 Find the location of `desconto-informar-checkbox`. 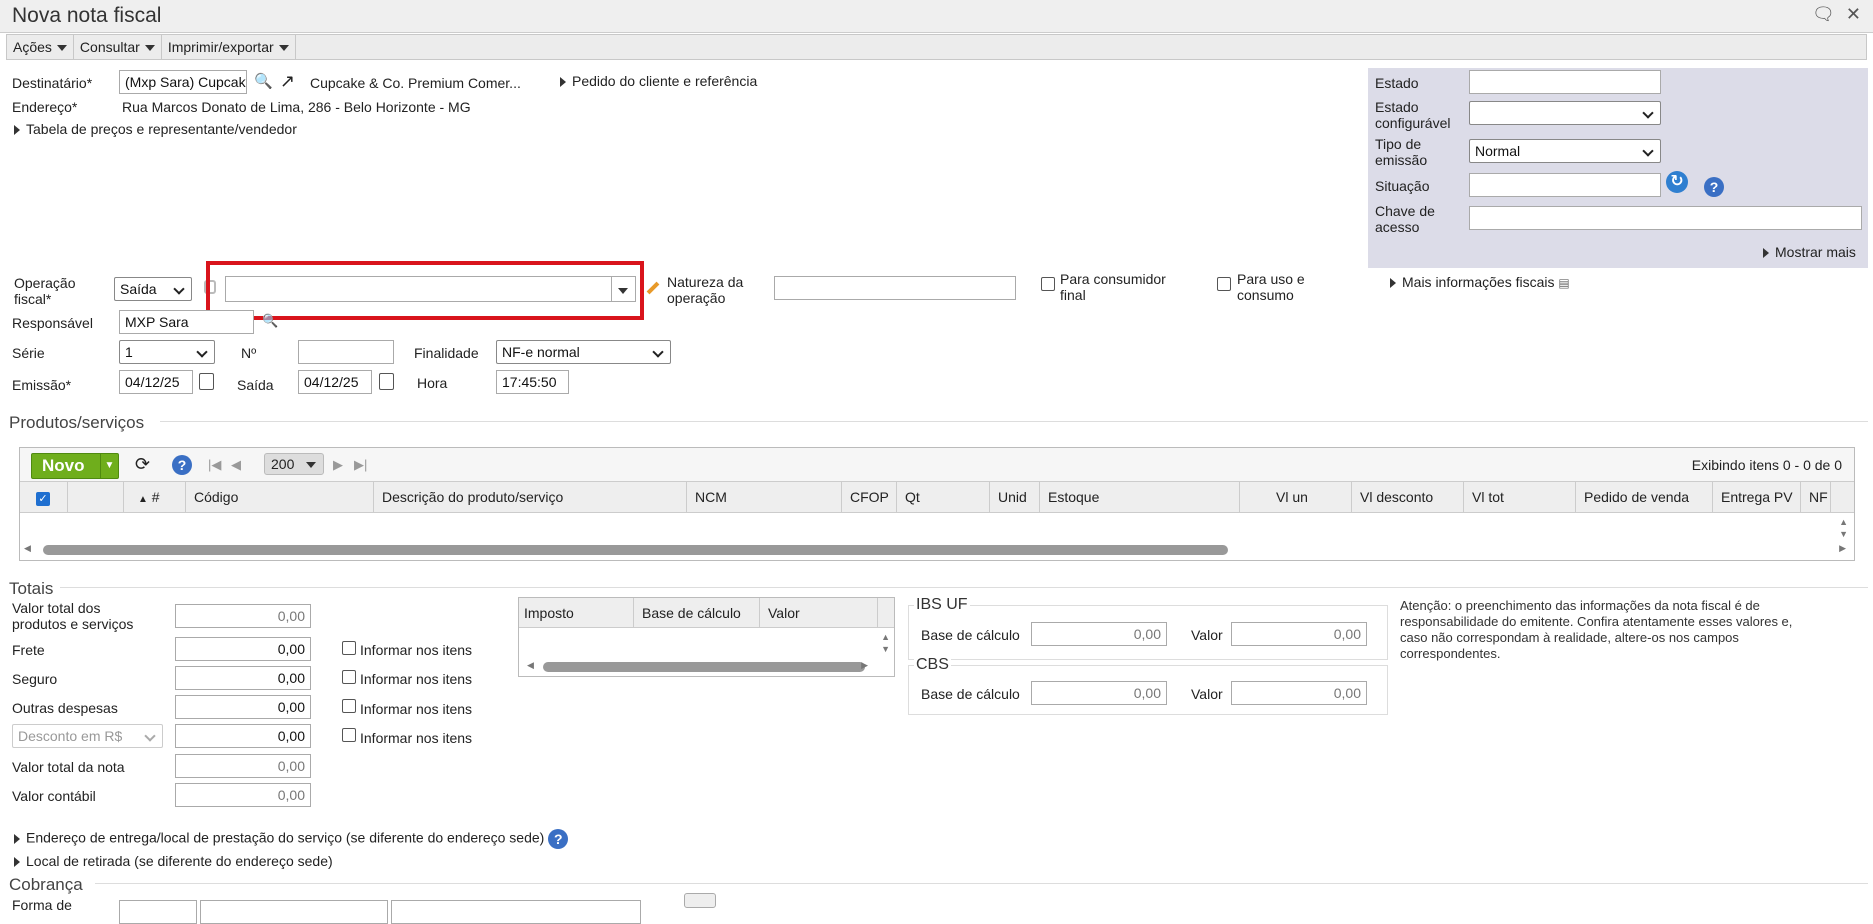

desconto-informar-checkbox is located at coordinates (349, 735).